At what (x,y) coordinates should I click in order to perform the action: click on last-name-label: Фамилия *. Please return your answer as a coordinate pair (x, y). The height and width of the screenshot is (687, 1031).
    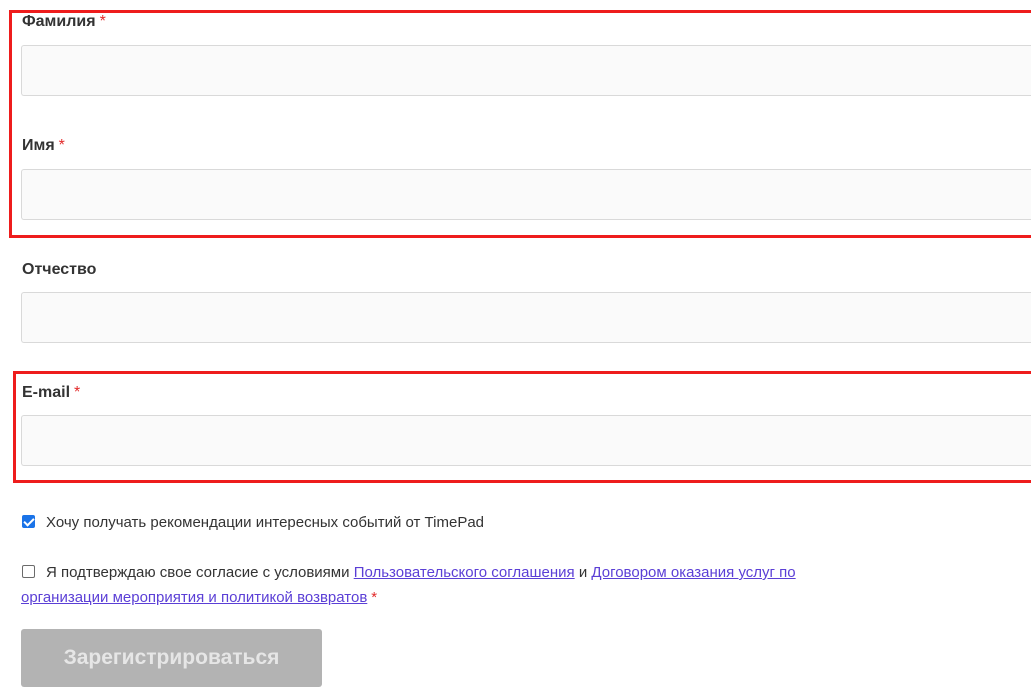
    Looking at the image, I should click on (64, 22).